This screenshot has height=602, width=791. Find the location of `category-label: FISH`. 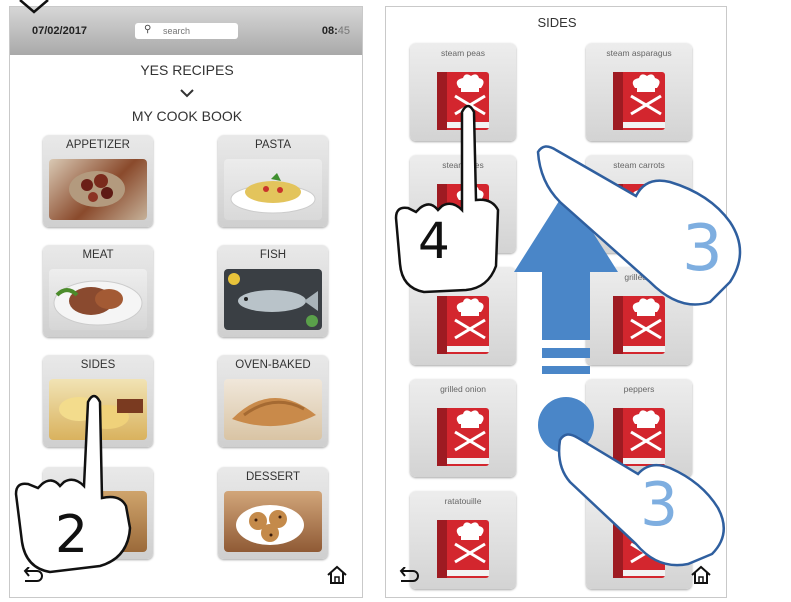

category-label: FISH is located at coordinates (273, 255).